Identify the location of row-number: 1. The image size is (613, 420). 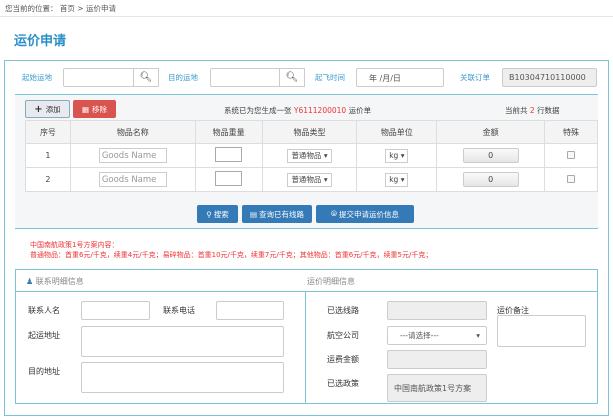
(48, 155).